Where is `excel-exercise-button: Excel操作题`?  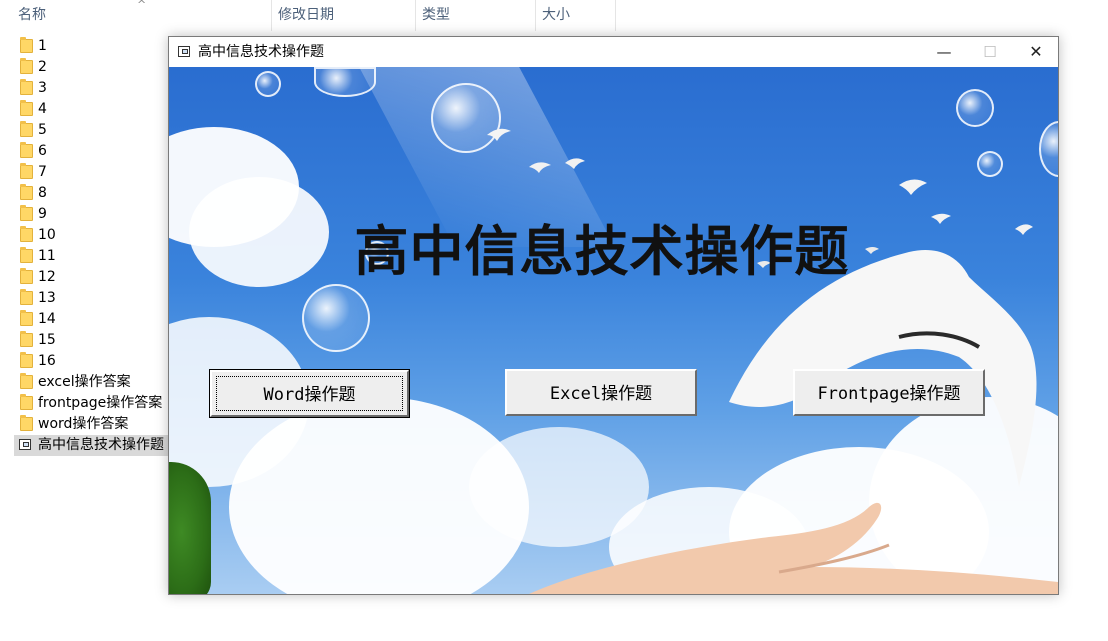 excel-exercise-button: Excel操作题 is located at coordinates (601, 392).